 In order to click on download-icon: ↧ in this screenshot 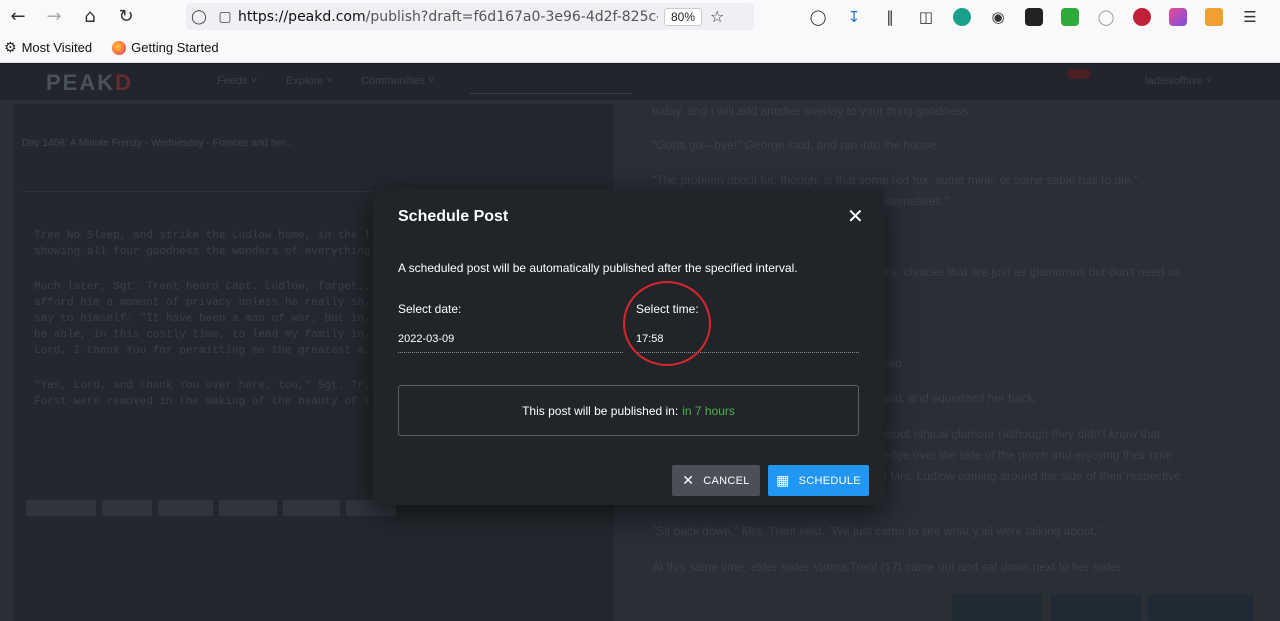, I will do `click(854, 16)`.